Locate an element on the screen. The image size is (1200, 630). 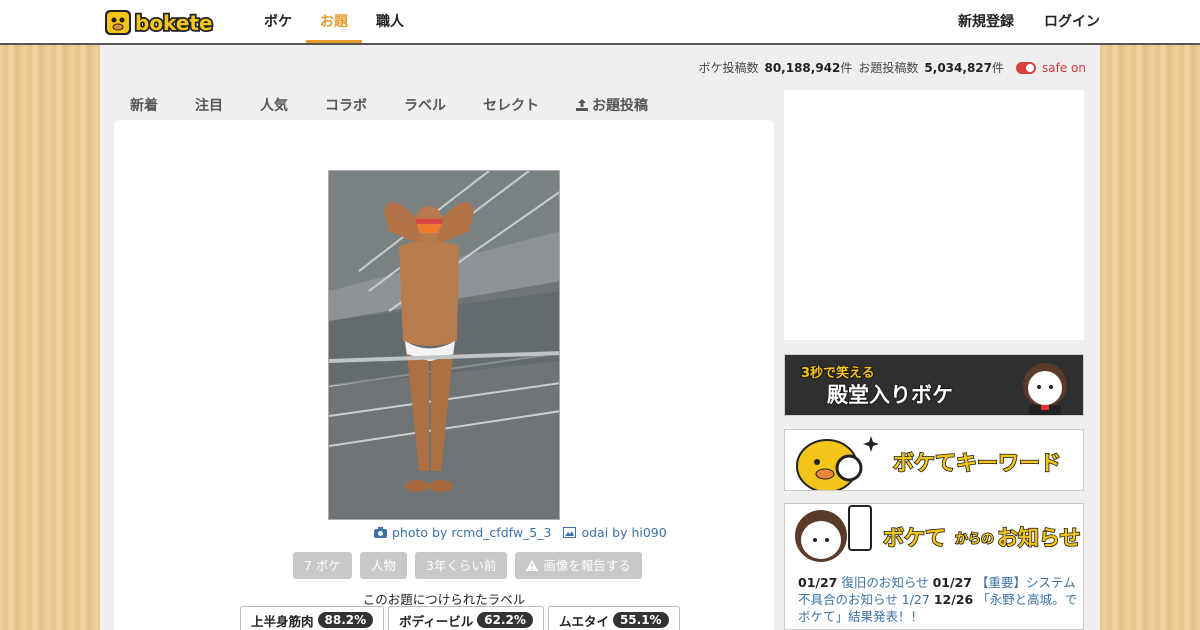
mascot-magnifier-icon is located at coordinates (837, 463).